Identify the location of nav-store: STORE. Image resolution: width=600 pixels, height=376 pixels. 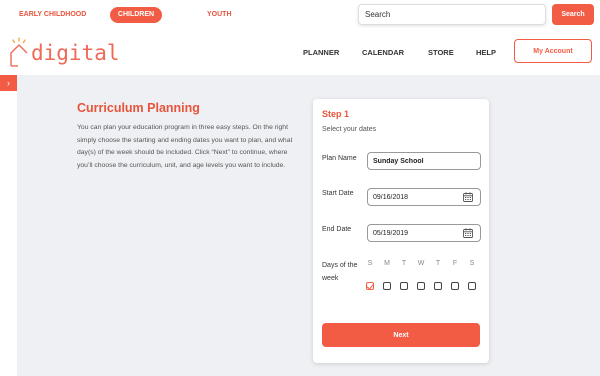
(441, 52).